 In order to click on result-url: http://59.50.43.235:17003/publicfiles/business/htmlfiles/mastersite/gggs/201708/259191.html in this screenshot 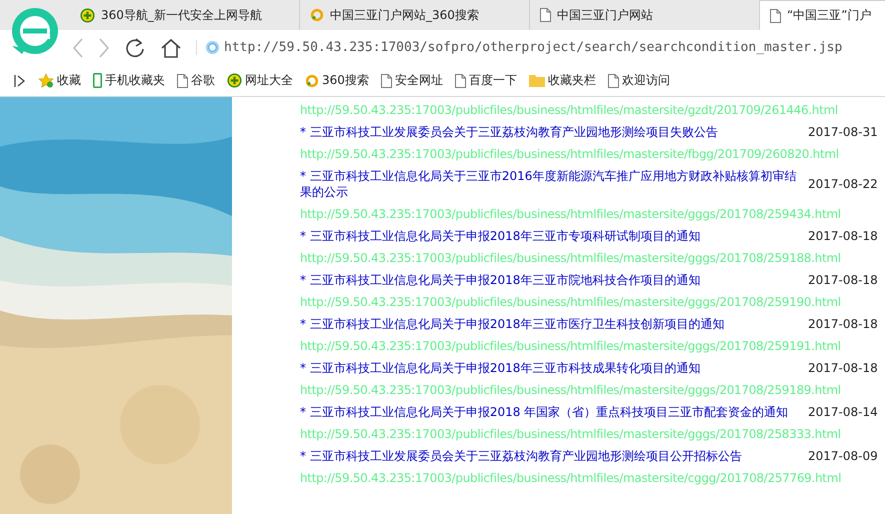, I will do `click(571, 346)`.